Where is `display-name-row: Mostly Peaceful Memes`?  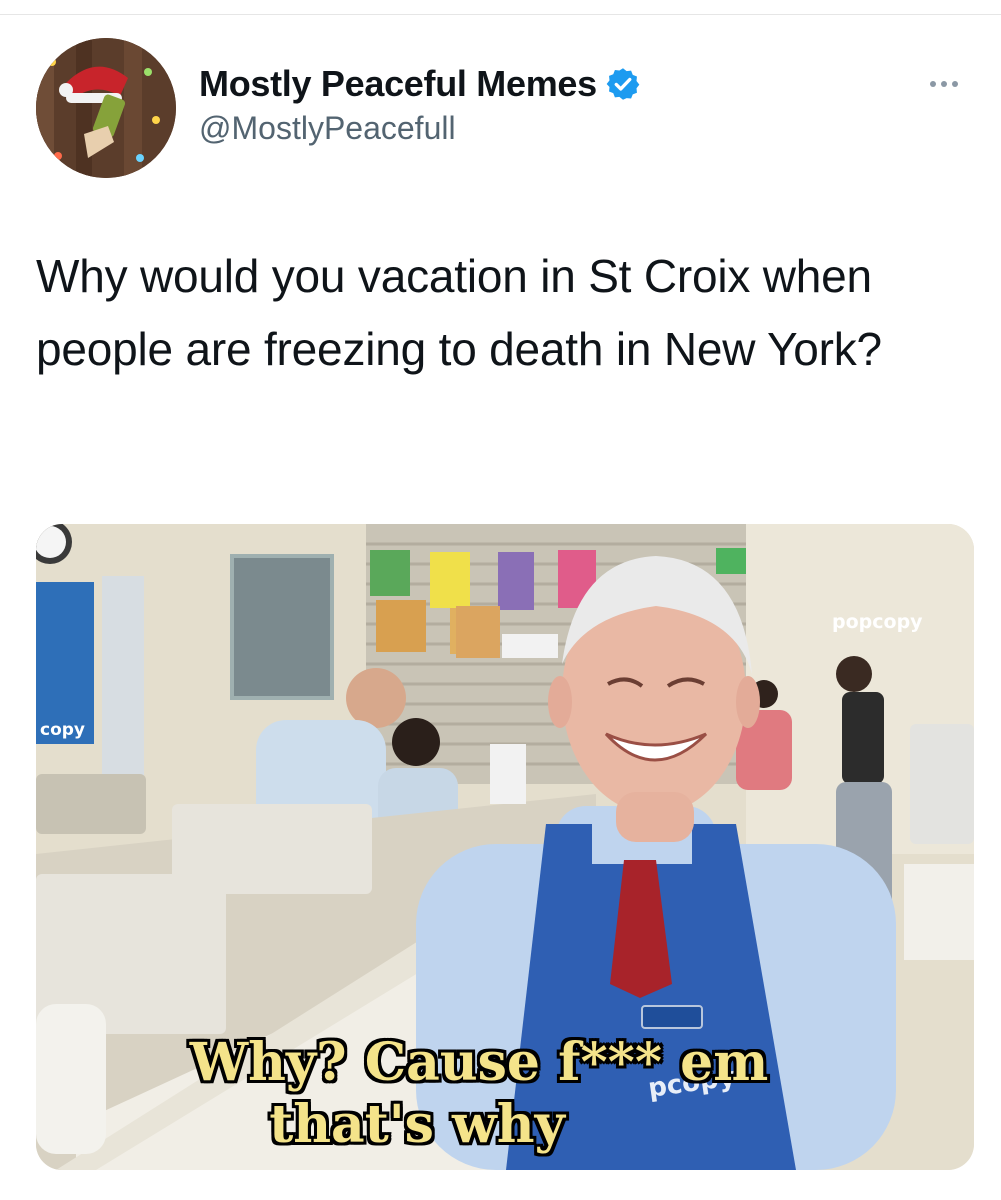 display-name-row: Mostly Peaceful Memes is located at coordinates (420, 84).